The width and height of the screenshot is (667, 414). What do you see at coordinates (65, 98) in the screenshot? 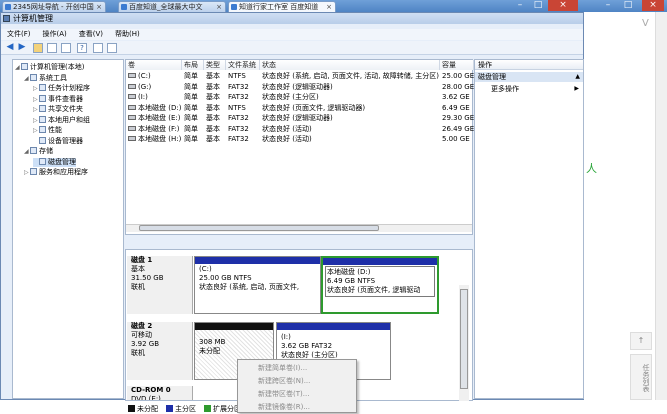
I see `tree-item-label: 事件查看器` at bounding box center [65, 98].